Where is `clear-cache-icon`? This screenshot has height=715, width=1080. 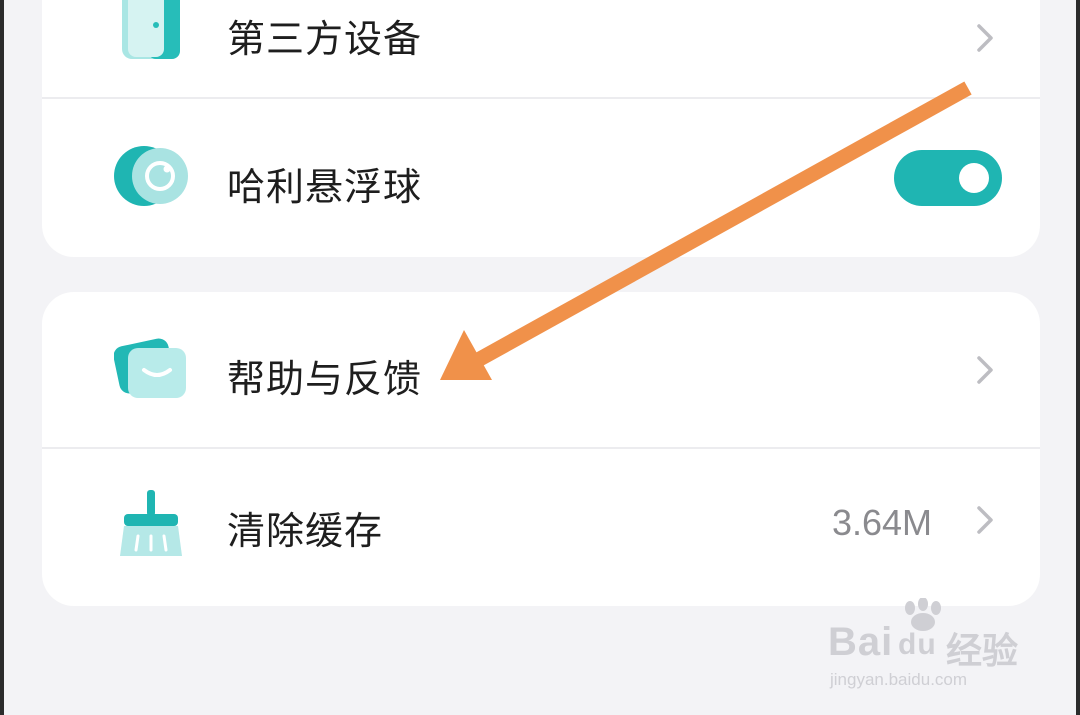
clear-cache-icon is located at coordinates (151, 523).